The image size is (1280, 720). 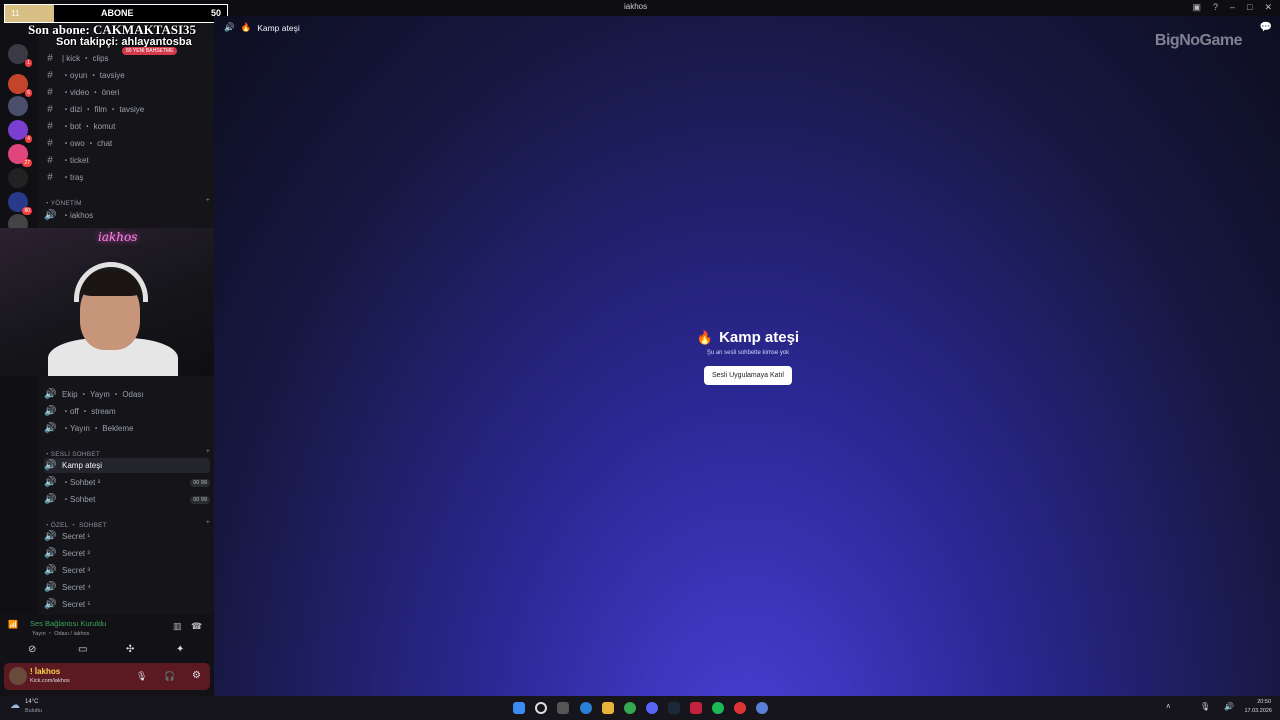 I want to click on sub-goal-bar: 11 ABONE 50, so click(x=116, y=13).